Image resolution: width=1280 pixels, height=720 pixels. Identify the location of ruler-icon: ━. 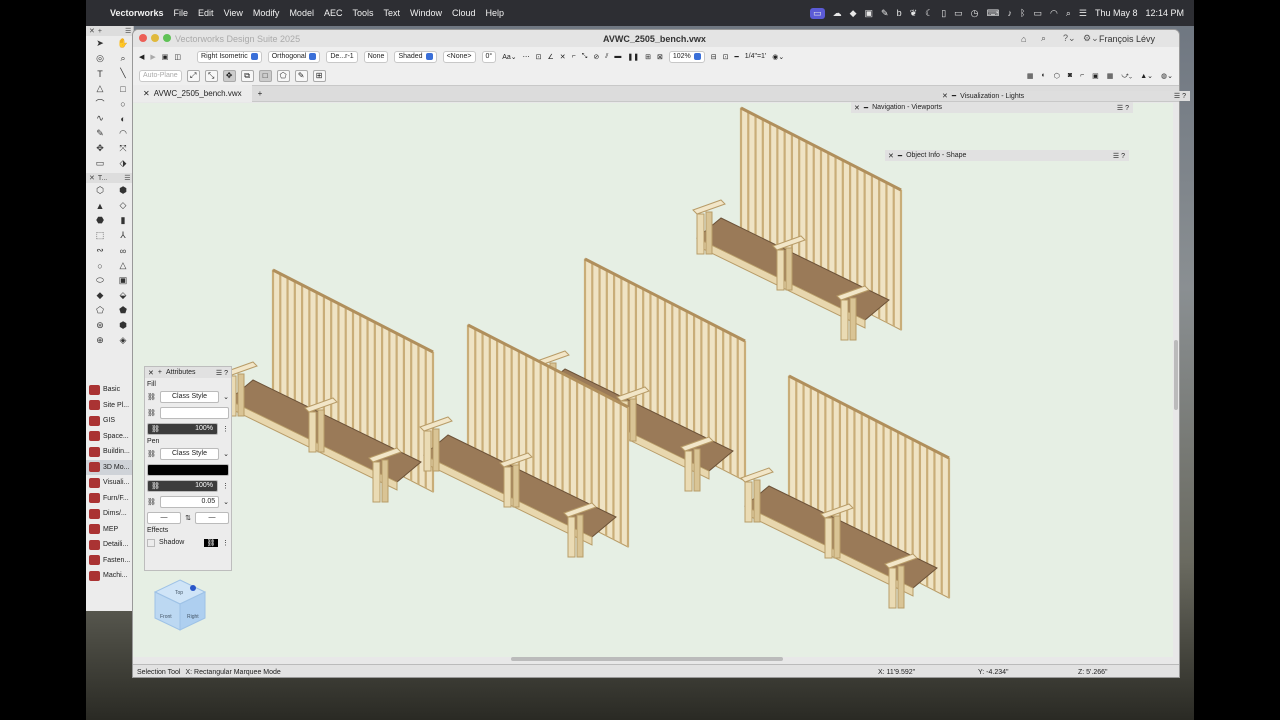
(737, 57).